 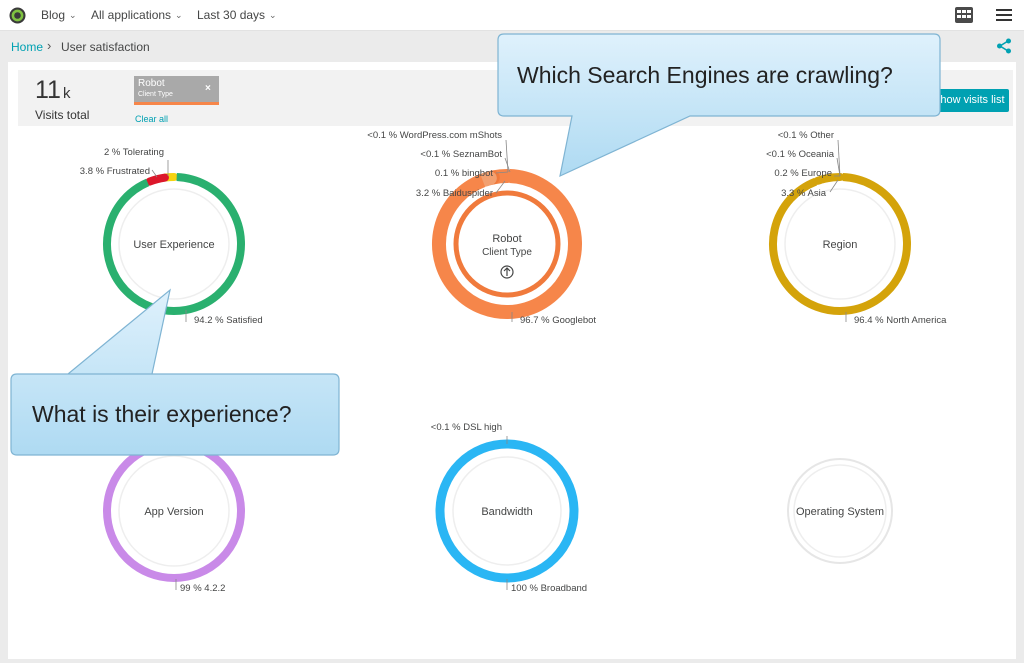 What do you see at coordinates (173, 512) in the screenshot?
I see `donut-title: App Version` at bounding box center [173, 512].